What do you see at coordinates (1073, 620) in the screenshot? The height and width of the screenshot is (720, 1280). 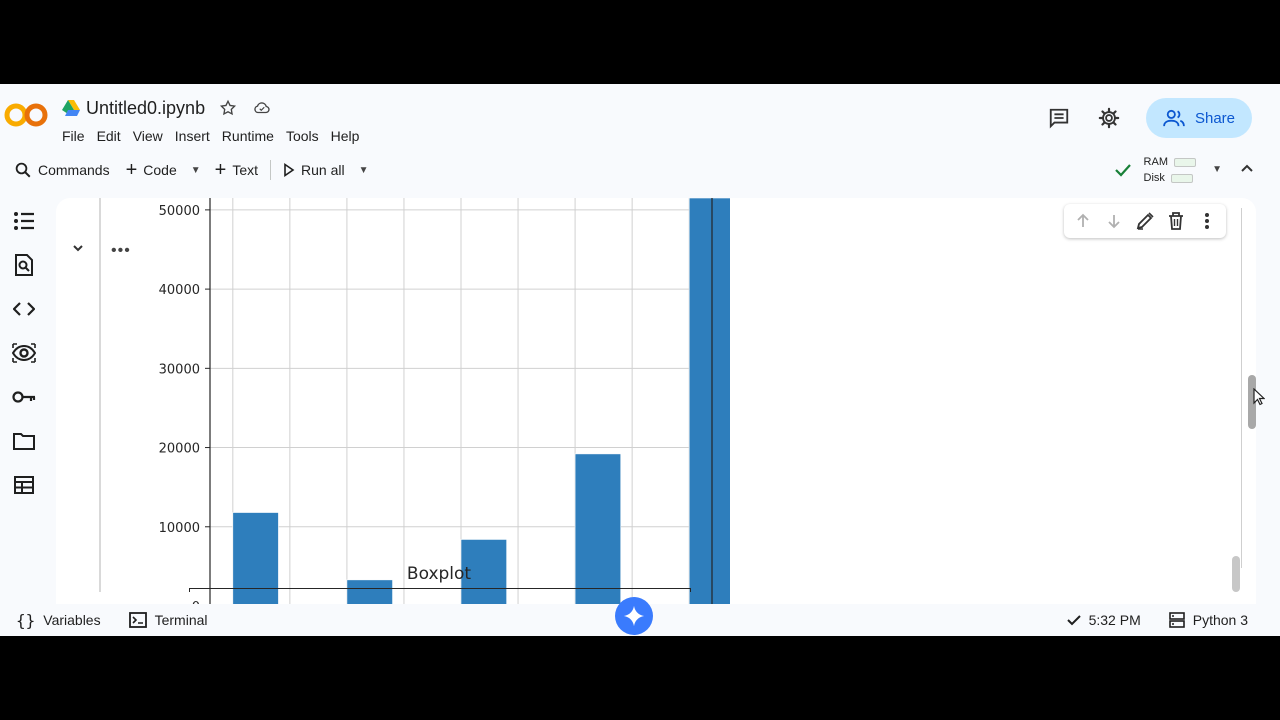 I see `check-icon` at bounding box center [1073, 620].